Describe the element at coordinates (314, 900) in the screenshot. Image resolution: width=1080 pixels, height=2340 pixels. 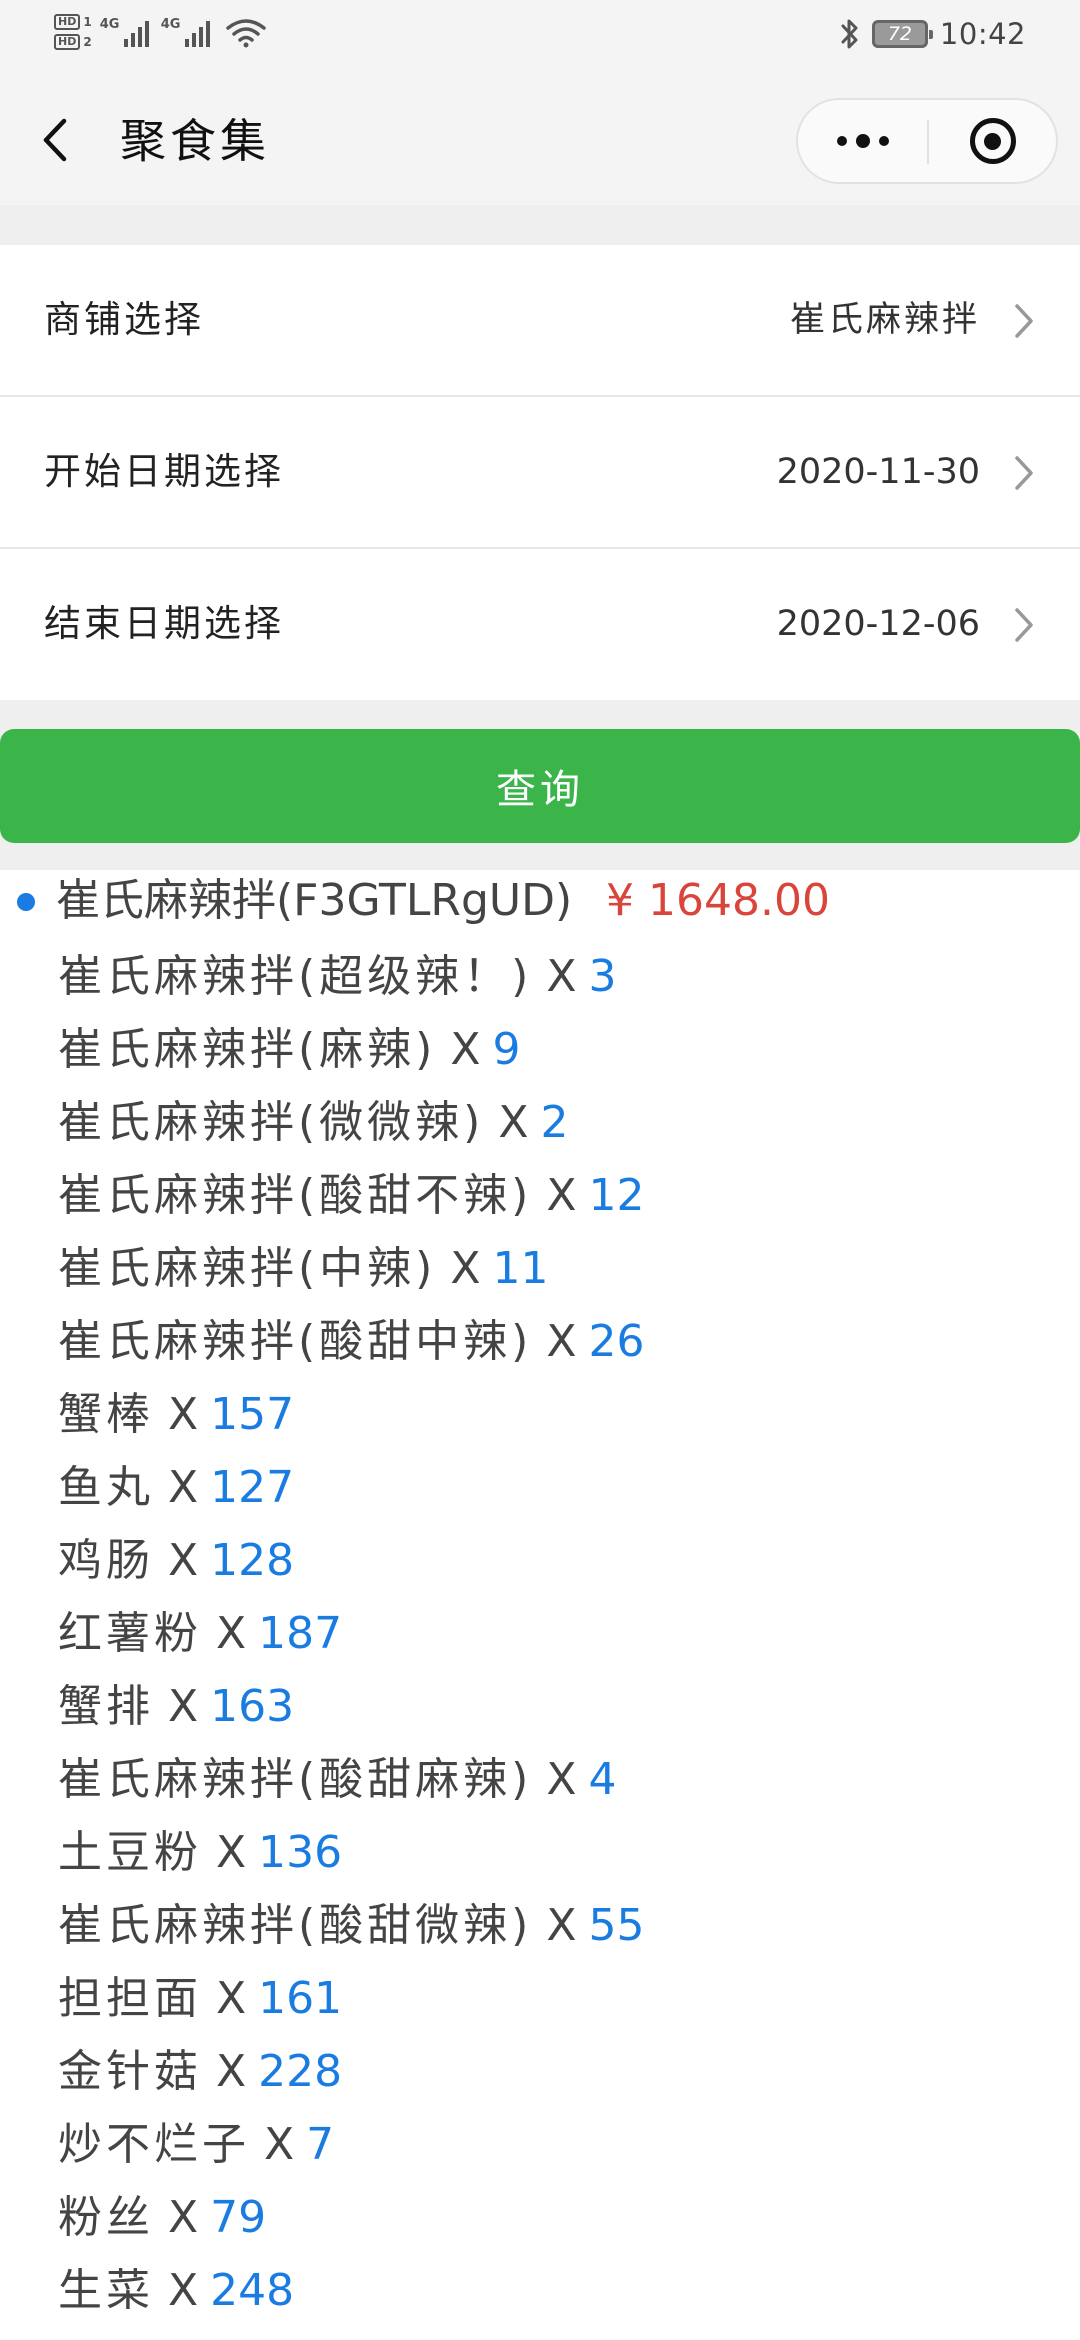
I see `result-shop-name: 崔氏麻辣拌(F3GTLRgUD)` at that location.